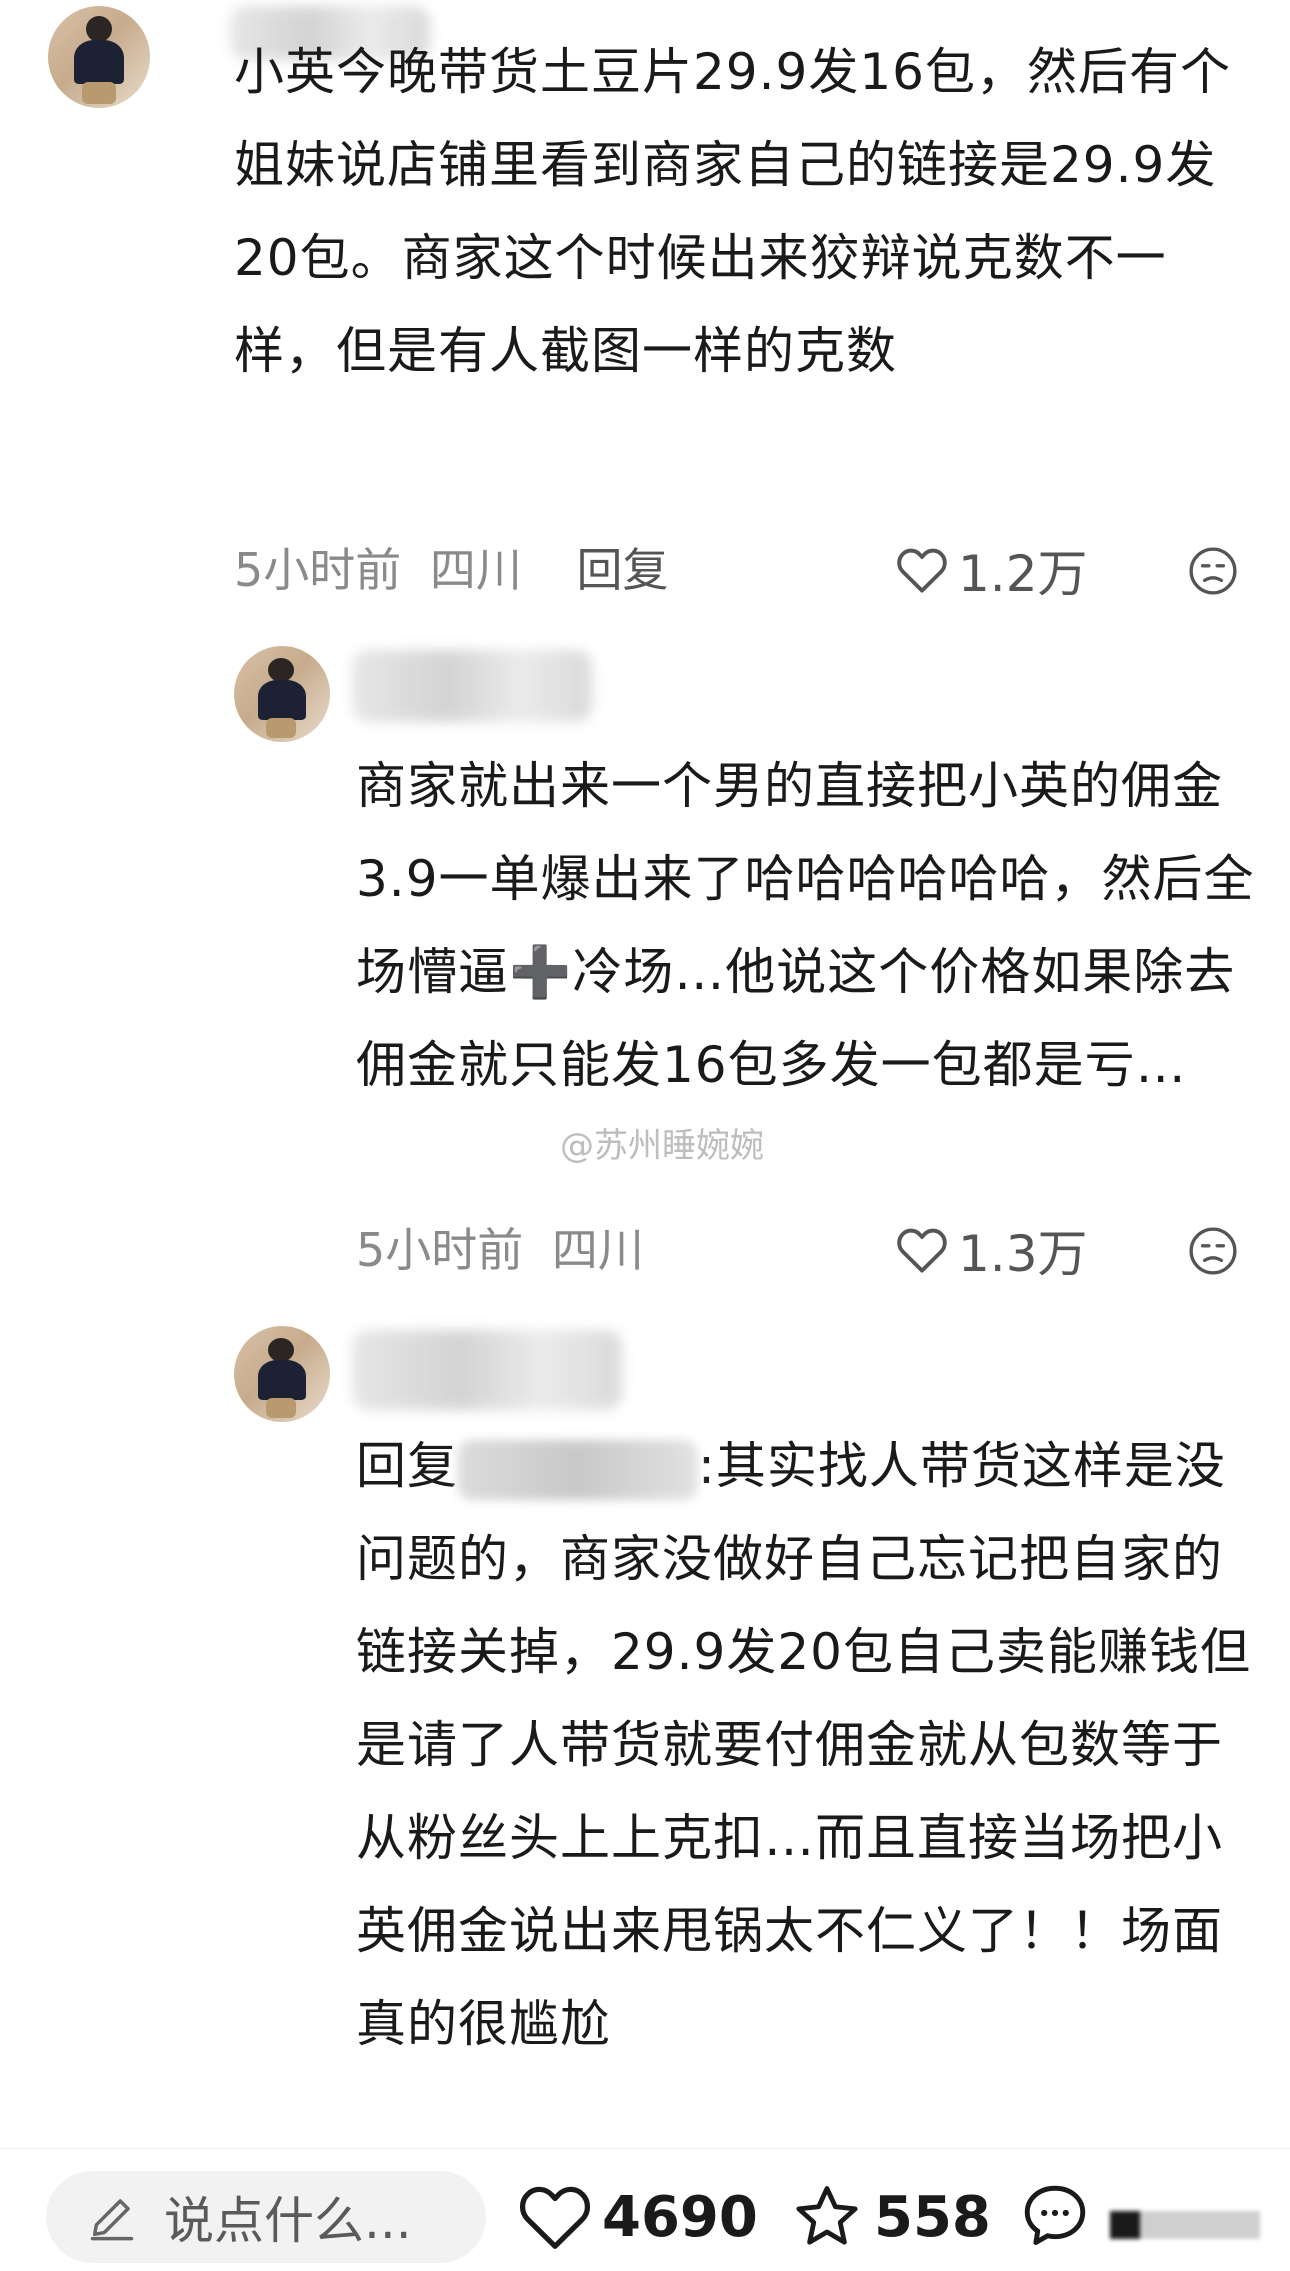 Image resolution: width=1290 pixels, height=2271 pixels. What do you see at coordinates (623, 570) in the screenshot?
I see `reply-button: 回复` at bounding box center [623, 570].